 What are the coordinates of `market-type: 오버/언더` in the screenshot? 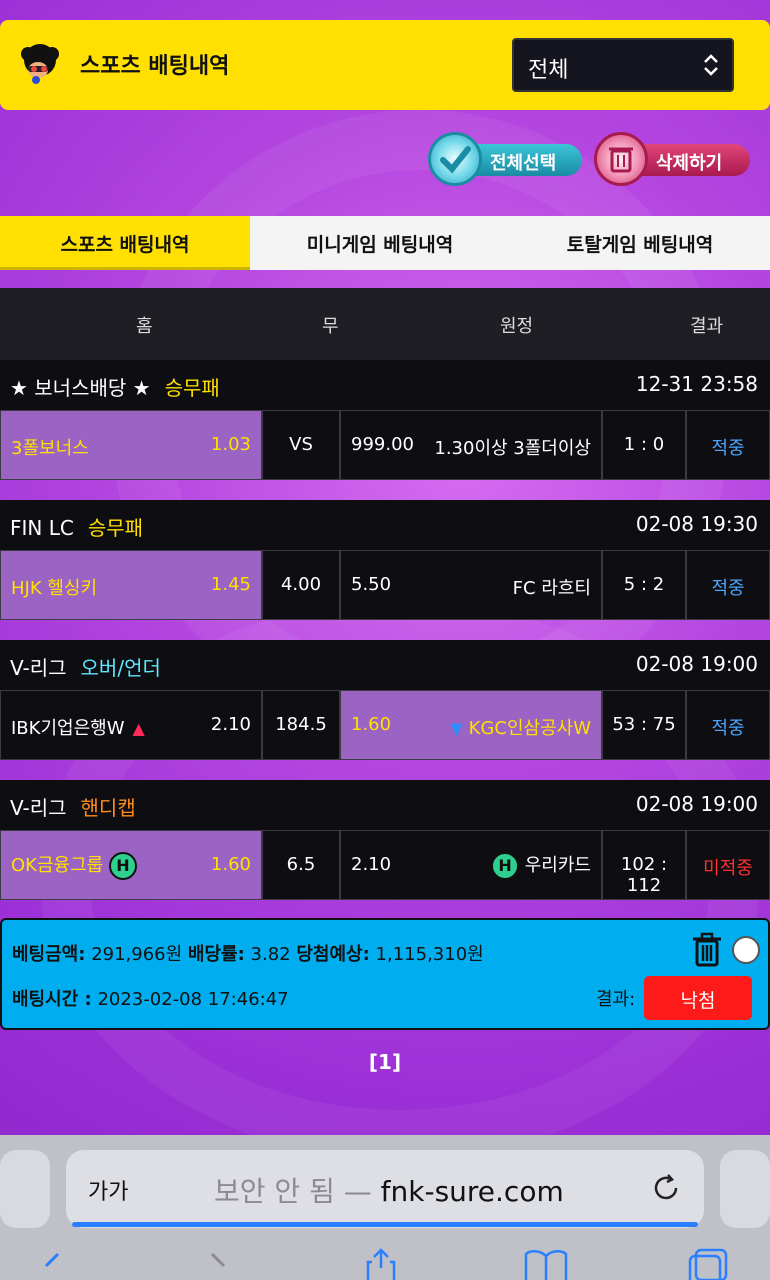 It's located at (120, 668).